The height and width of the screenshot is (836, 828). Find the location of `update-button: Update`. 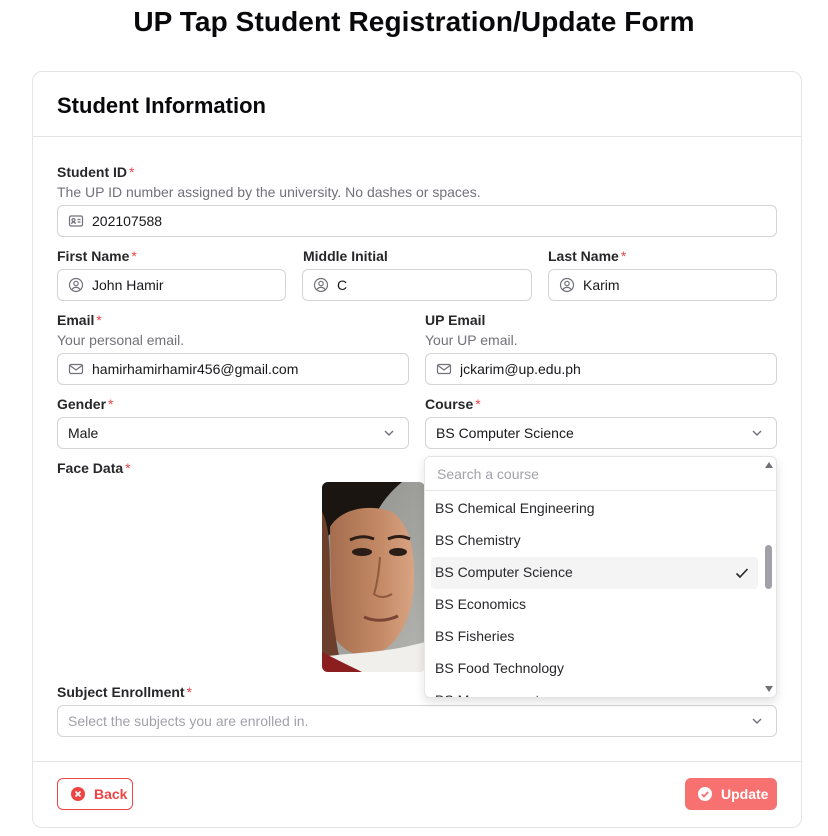

update-button: Update is located at coordinates (731, 794).